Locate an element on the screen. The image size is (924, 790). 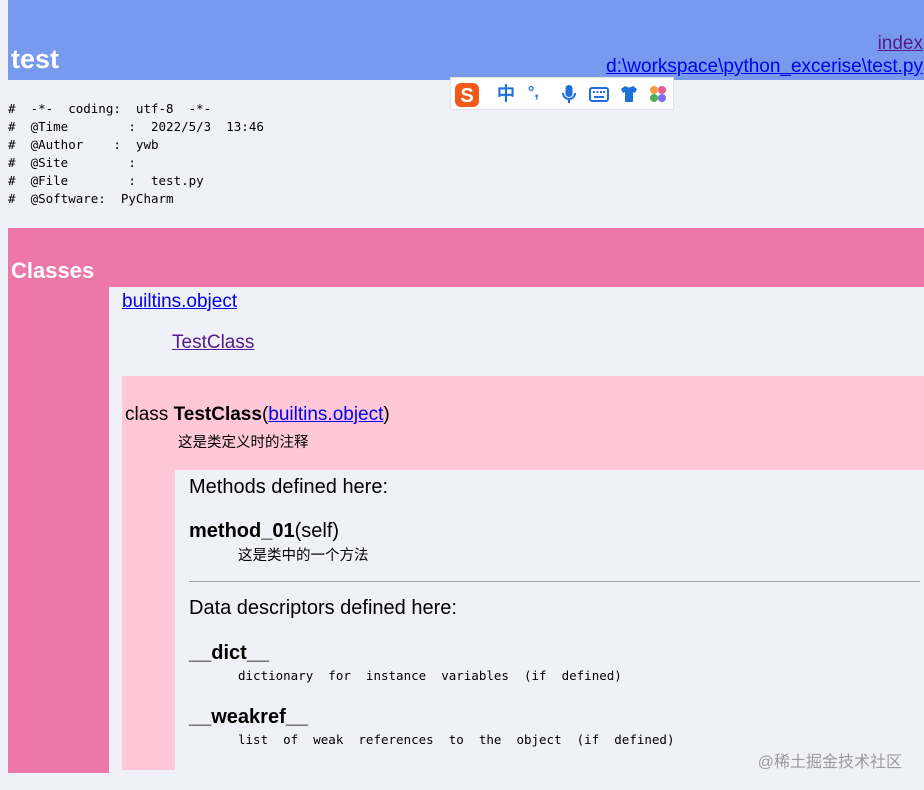
file-path-link: d:\workspace\python_excerise\test.py is located at coordinates (764, 67).